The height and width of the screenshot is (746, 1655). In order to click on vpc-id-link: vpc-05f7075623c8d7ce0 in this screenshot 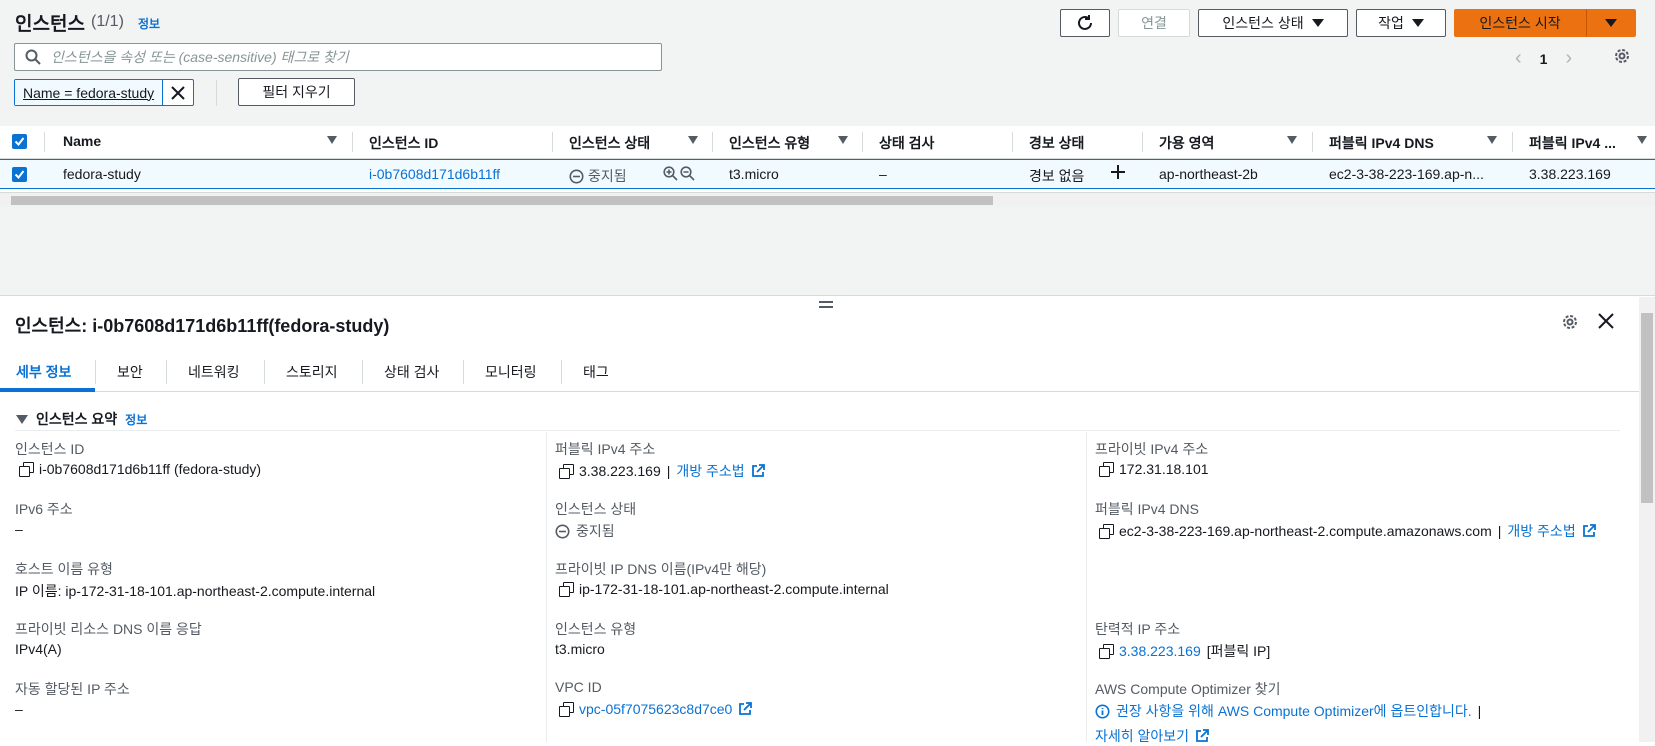, I will do `click(655, 709)`.